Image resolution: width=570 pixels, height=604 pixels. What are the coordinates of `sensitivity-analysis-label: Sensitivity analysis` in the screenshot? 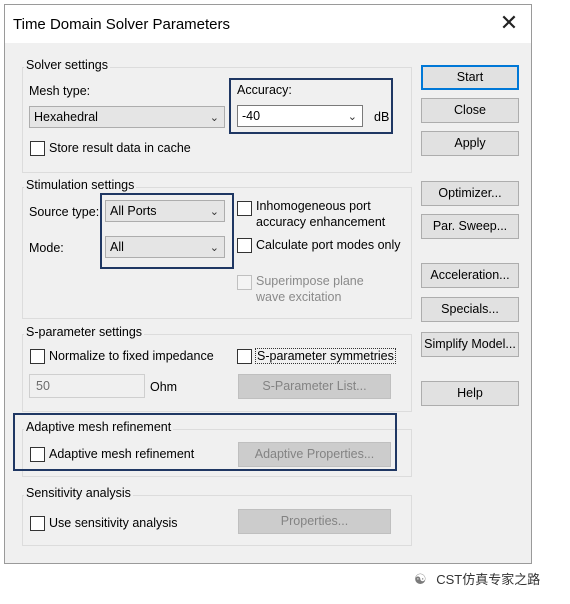 It's located at (78, 493).